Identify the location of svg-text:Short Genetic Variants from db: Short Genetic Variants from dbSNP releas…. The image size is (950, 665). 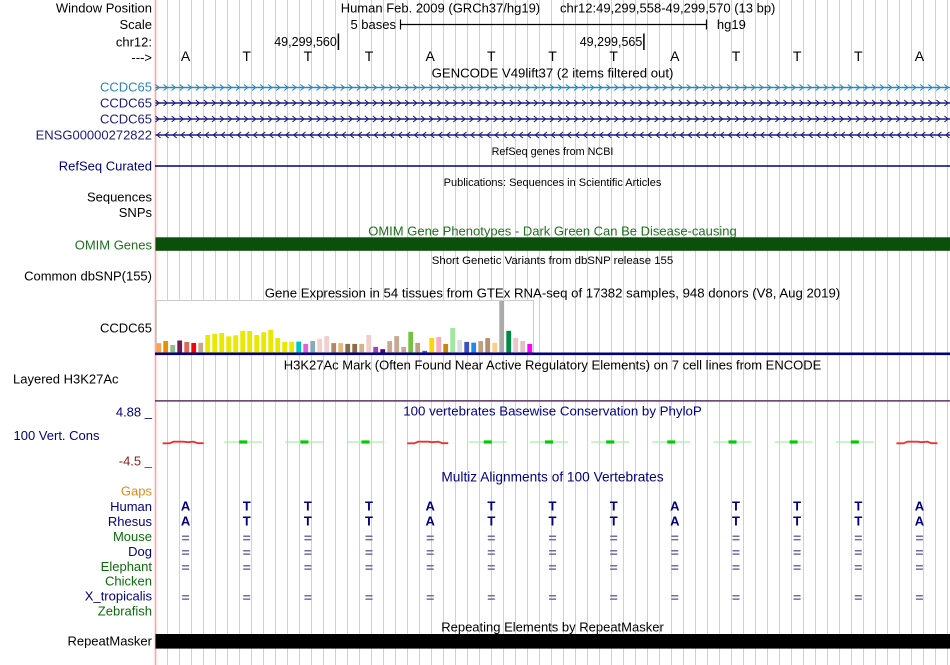
(552, 261).